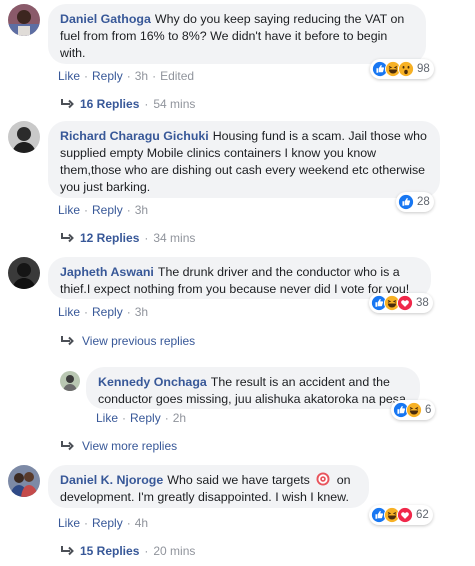  Describe the element at coordinates (109, 238) in the screenshot. I see `replies-count: 12 Replies` at that location.